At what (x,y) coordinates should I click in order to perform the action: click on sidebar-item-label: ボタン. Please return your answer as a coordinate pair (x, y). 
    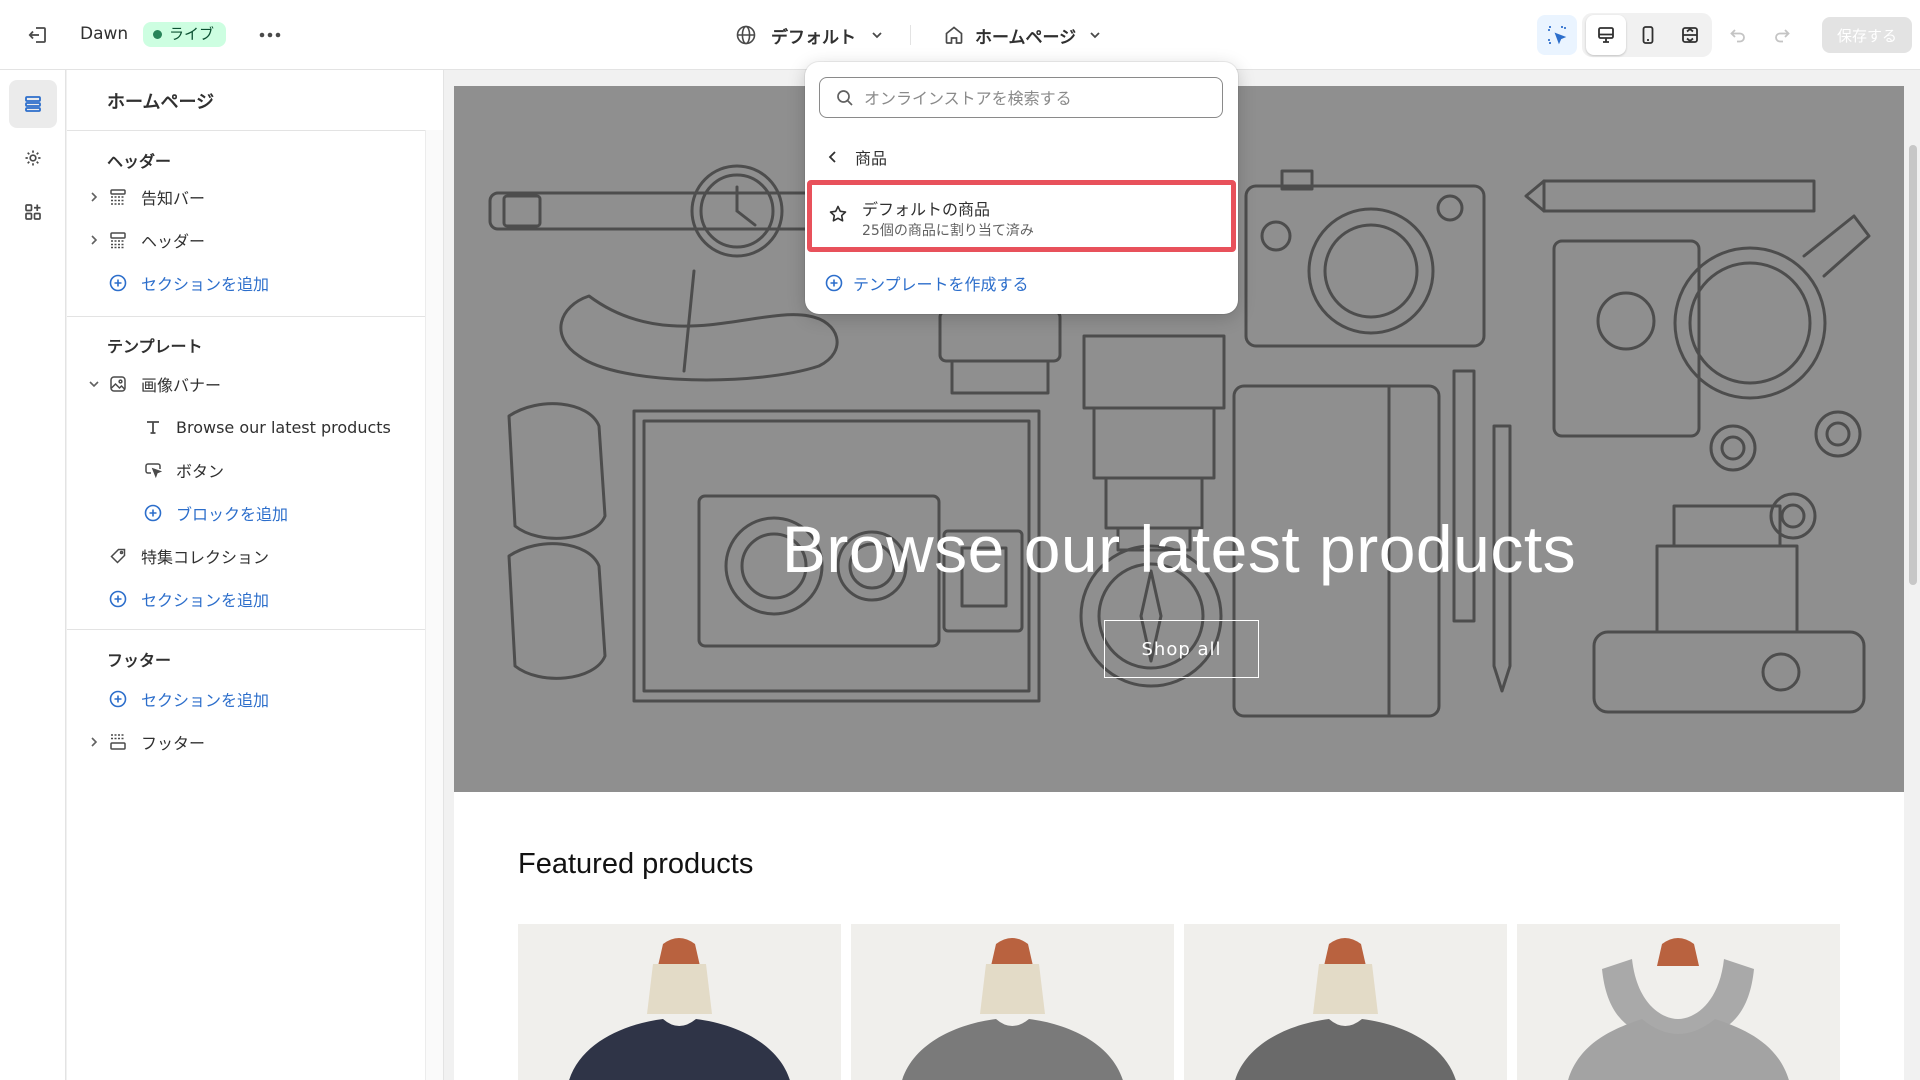
    Looking at the image, I should click on (200, 471).